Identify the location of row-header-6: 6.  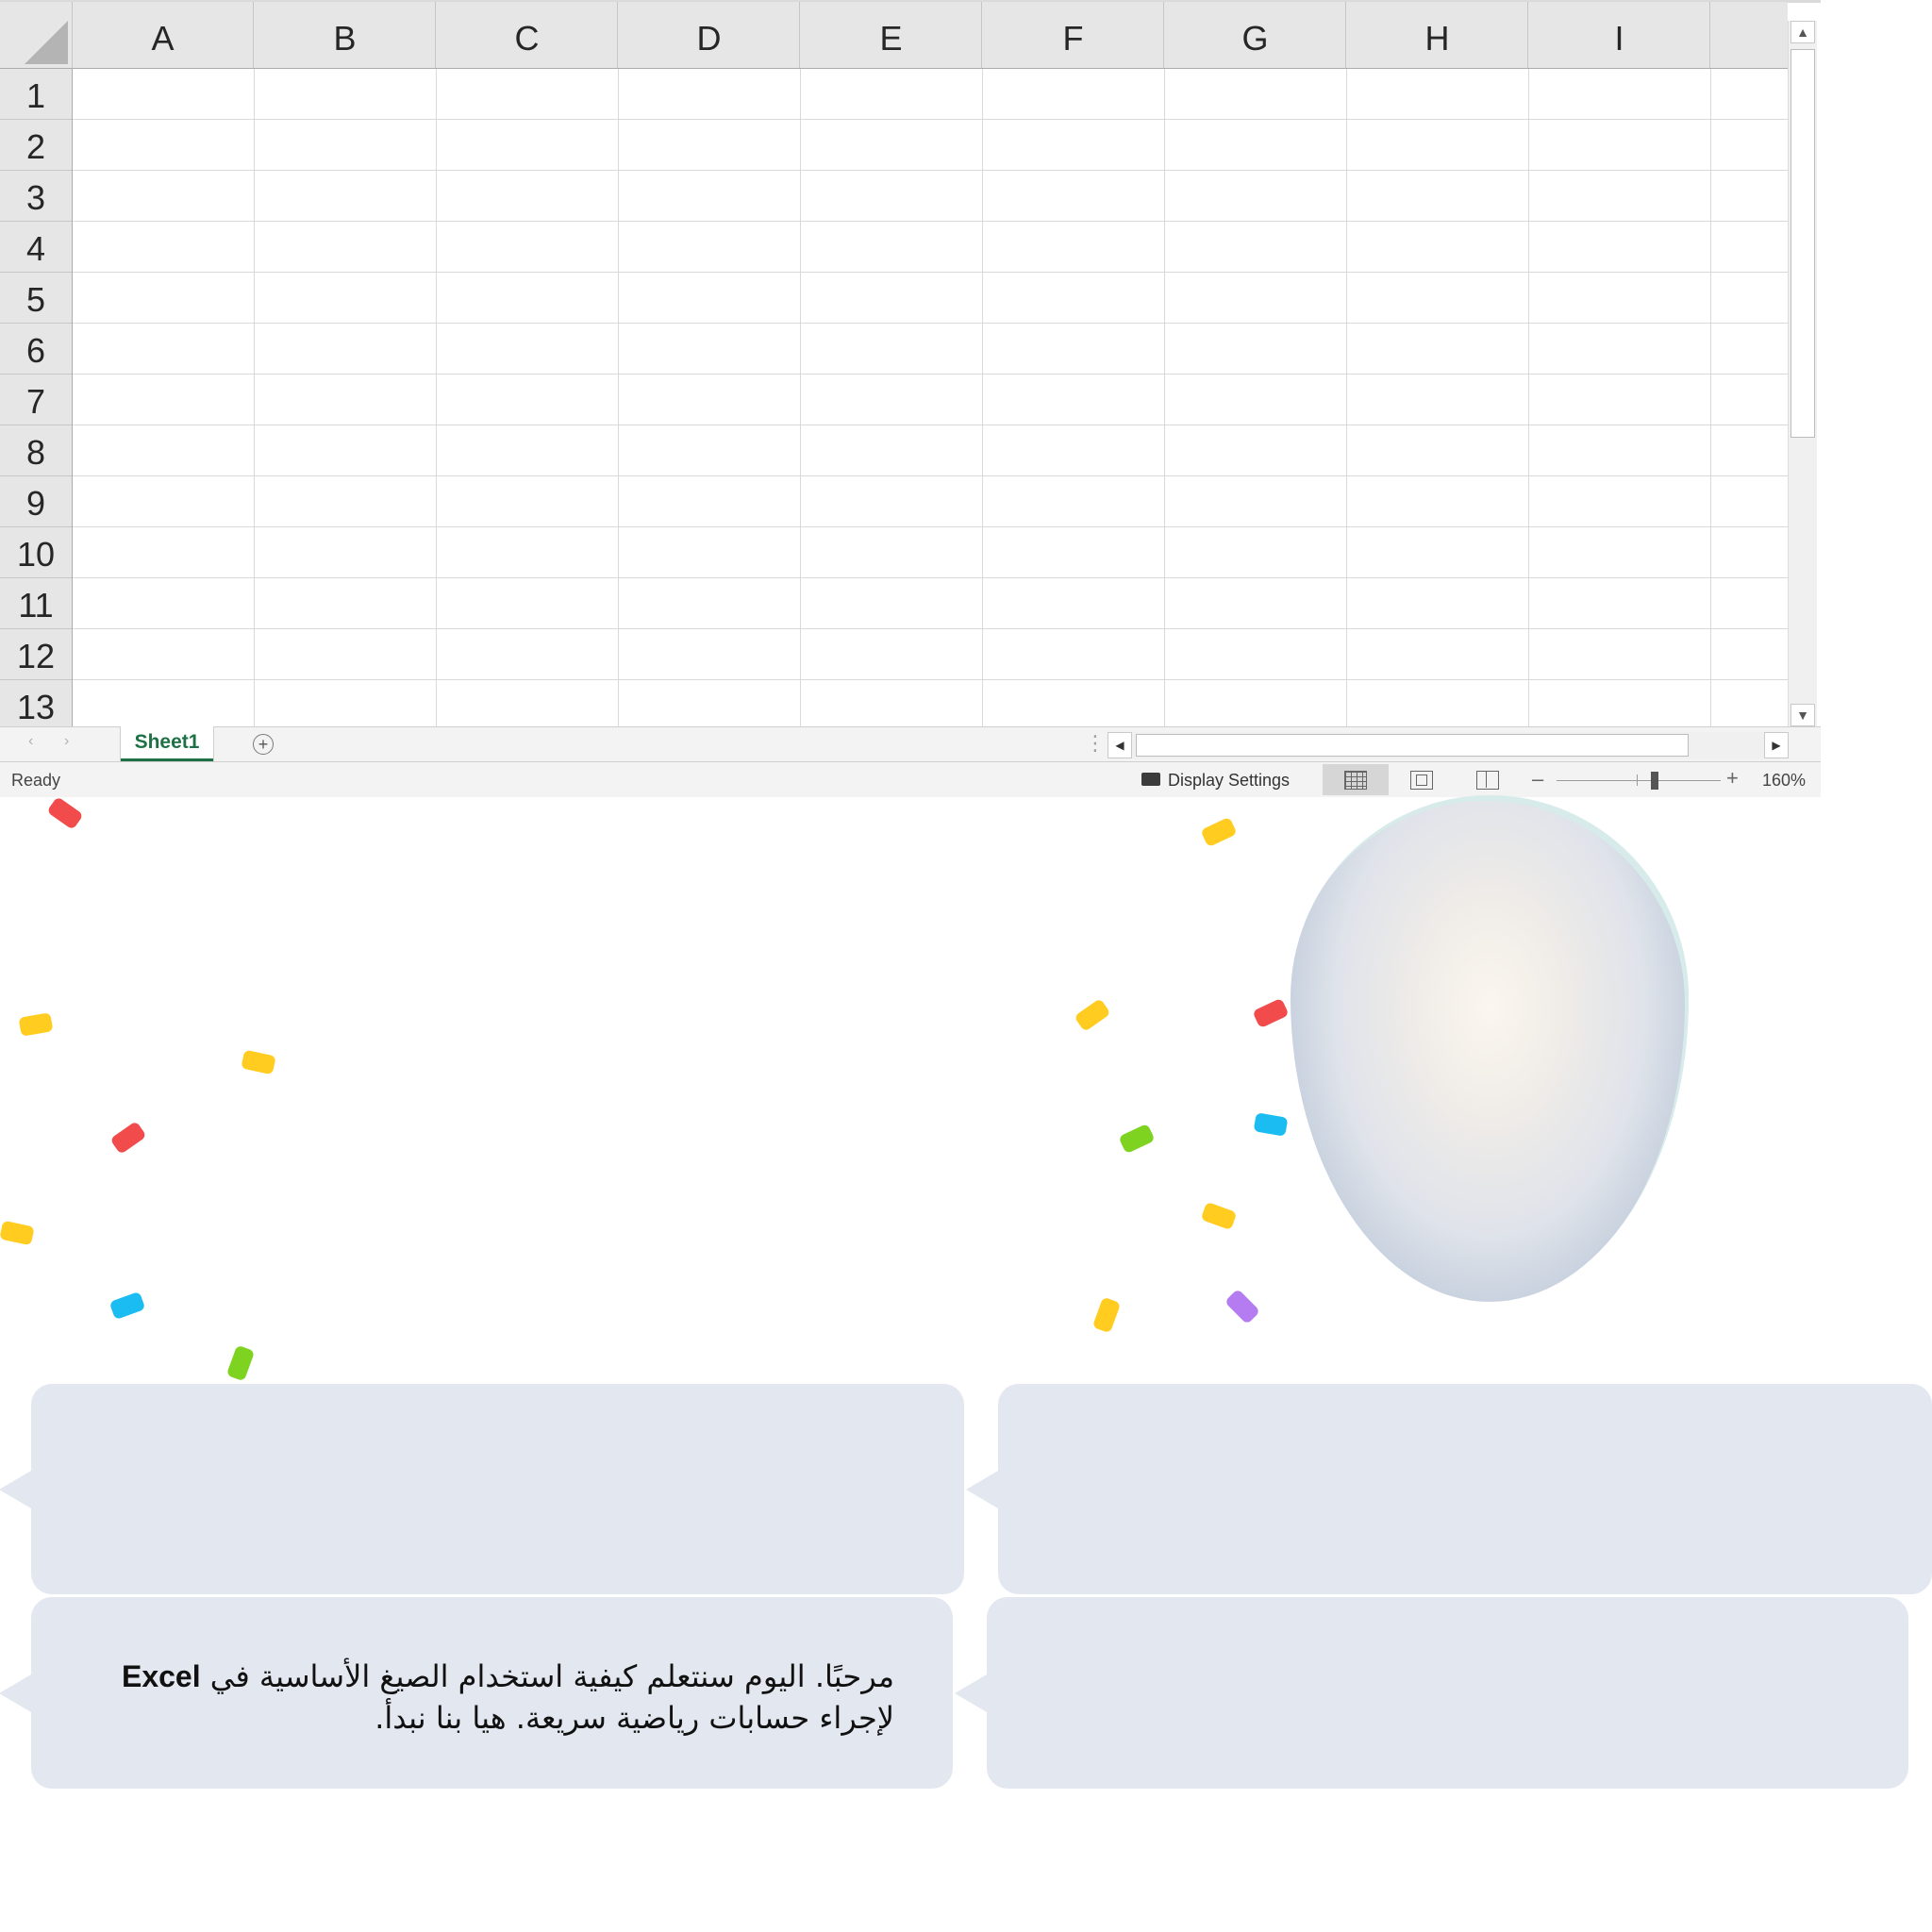
(36, 350).